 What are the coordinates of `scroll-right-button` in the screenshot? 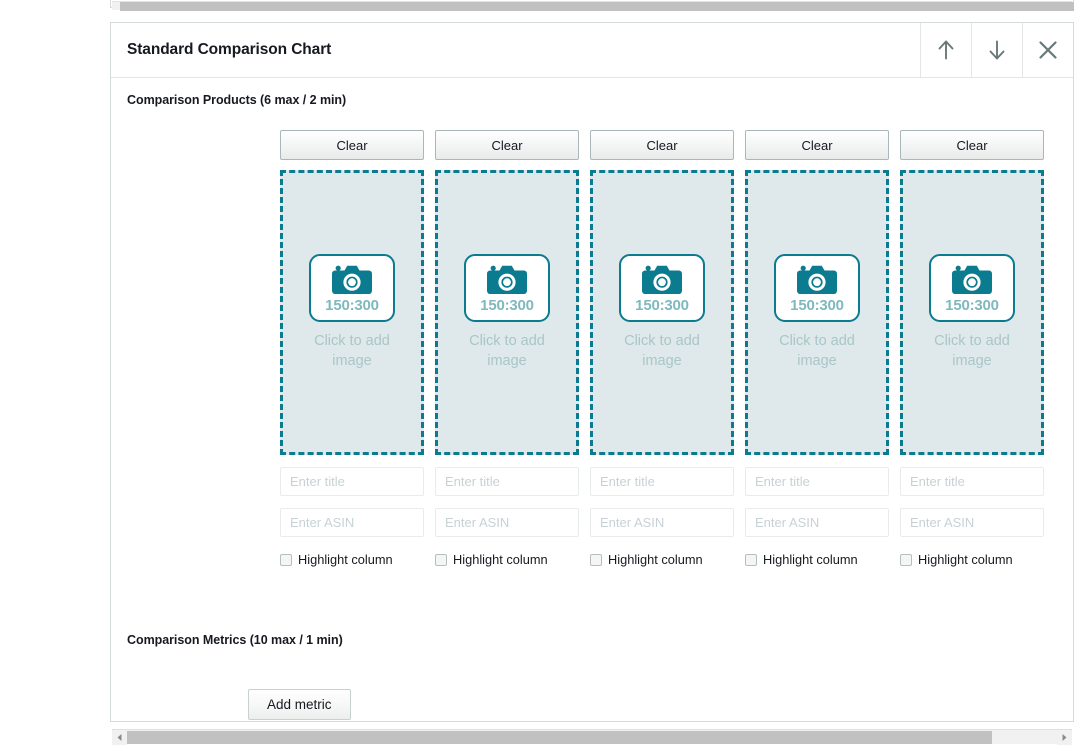 It's located at (1064, 737).